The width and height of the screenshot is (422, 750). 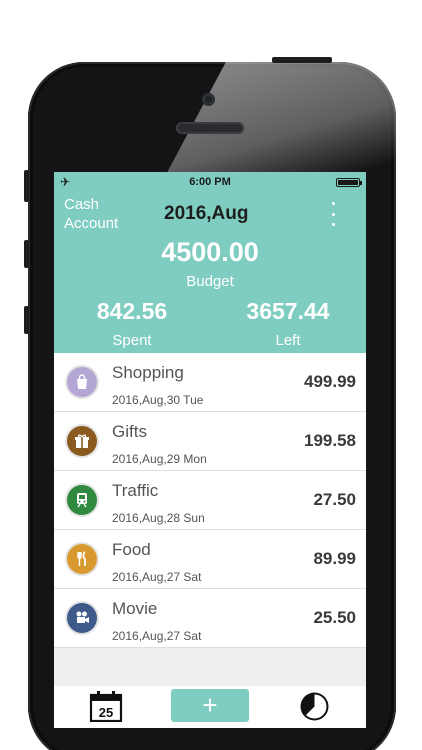 I want to click on add-entry-button: +, so click(x=210, y=705).